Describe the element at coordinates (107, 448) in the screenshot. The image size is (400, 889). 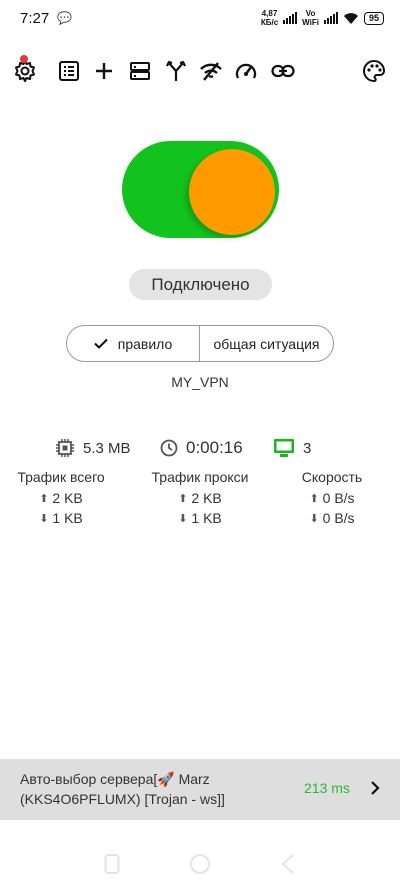
I see `memory-value: 5.3 MB` at that location.